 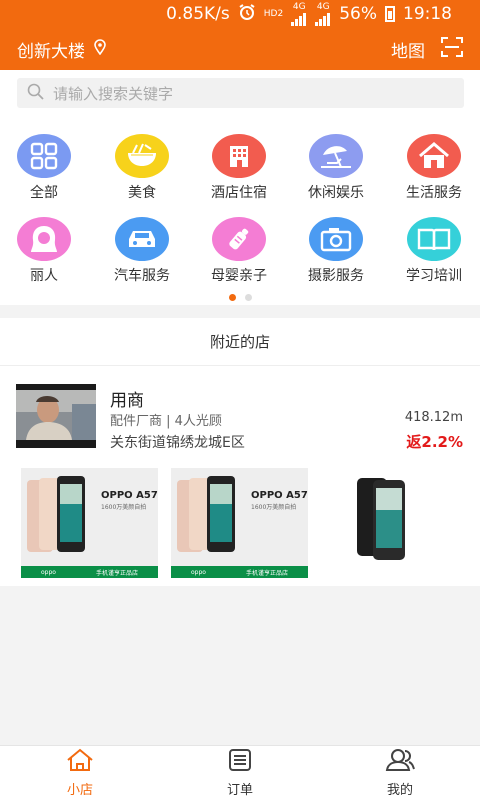 What do you see at coordinates (273, 13) in the screenshot?
I see `hd-label: HD2` at bounding box center [273, 13].